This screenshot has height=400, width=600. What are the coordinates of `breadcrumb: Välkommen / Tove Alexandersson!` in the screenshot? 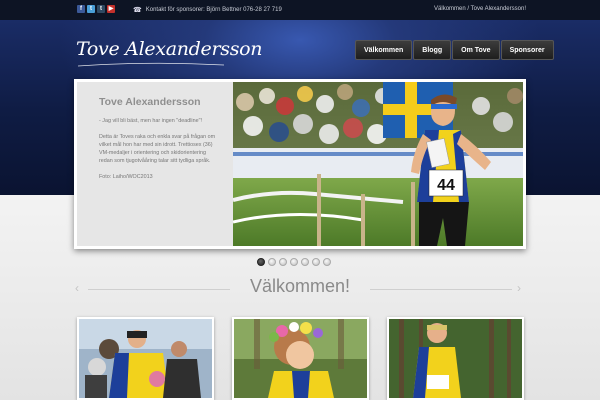 It's located at (480, 9).